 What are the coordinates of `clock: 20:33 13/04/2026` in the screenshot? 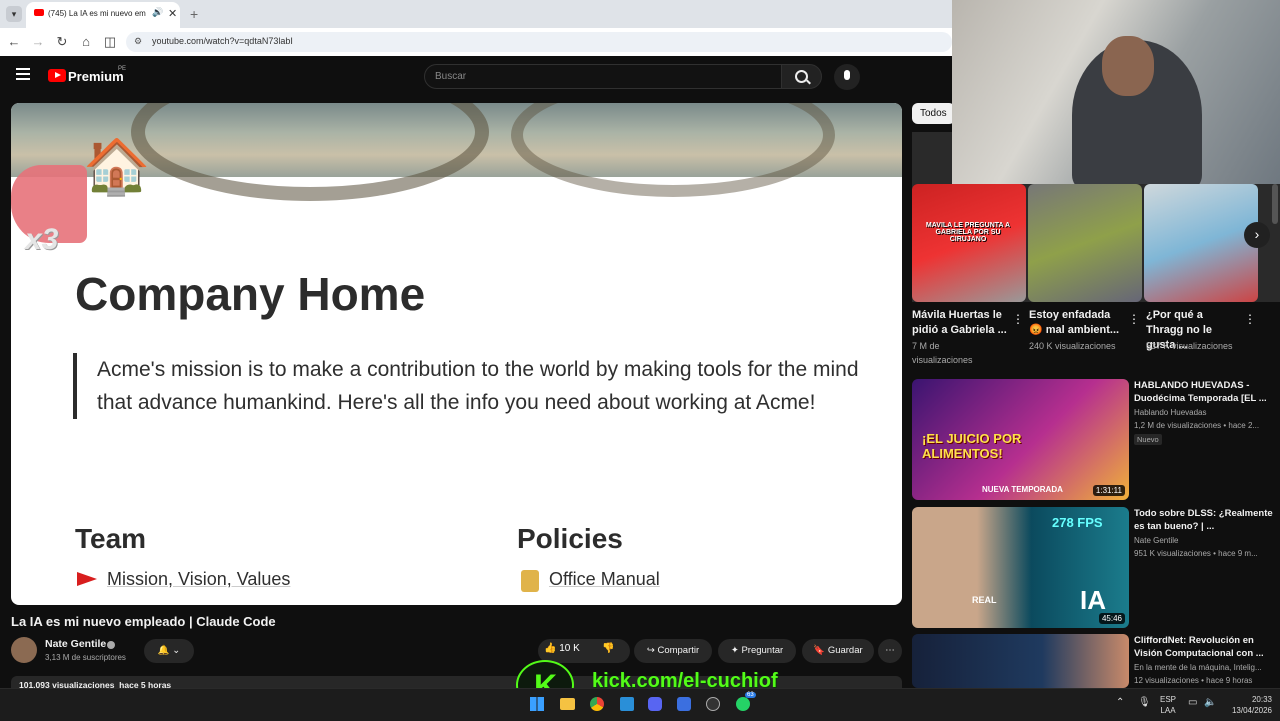 It's located at (1247, 705).